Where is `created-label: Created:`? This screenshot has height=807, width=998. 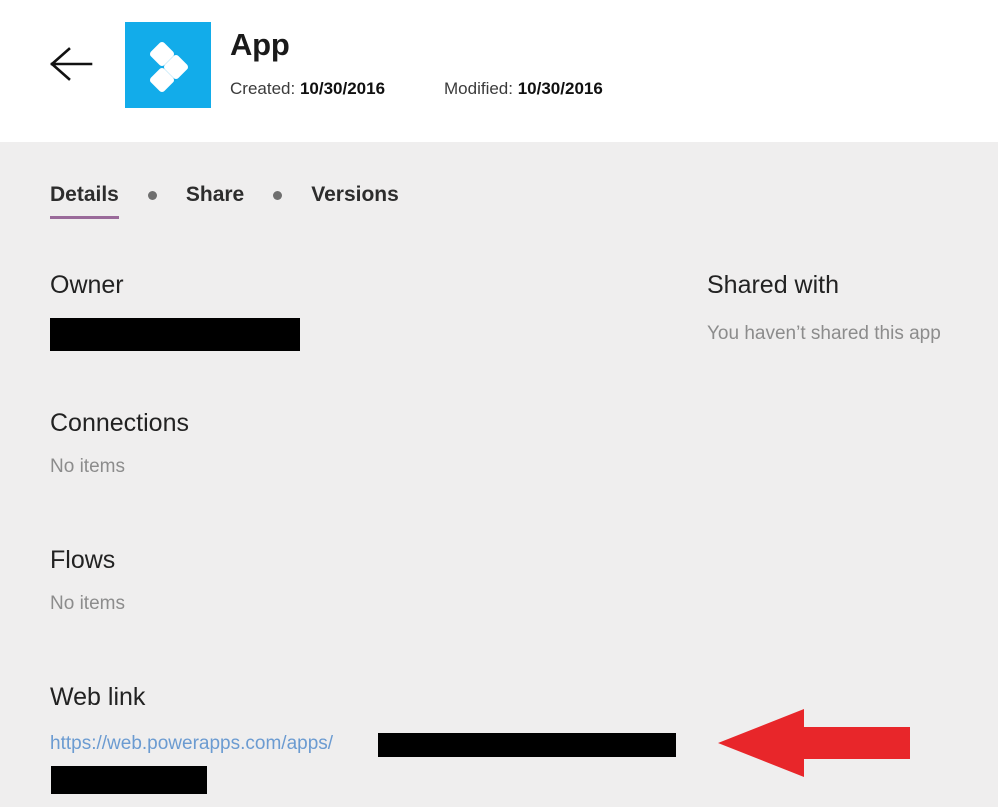
created-label: Created: is located at coordinates (263, 88).